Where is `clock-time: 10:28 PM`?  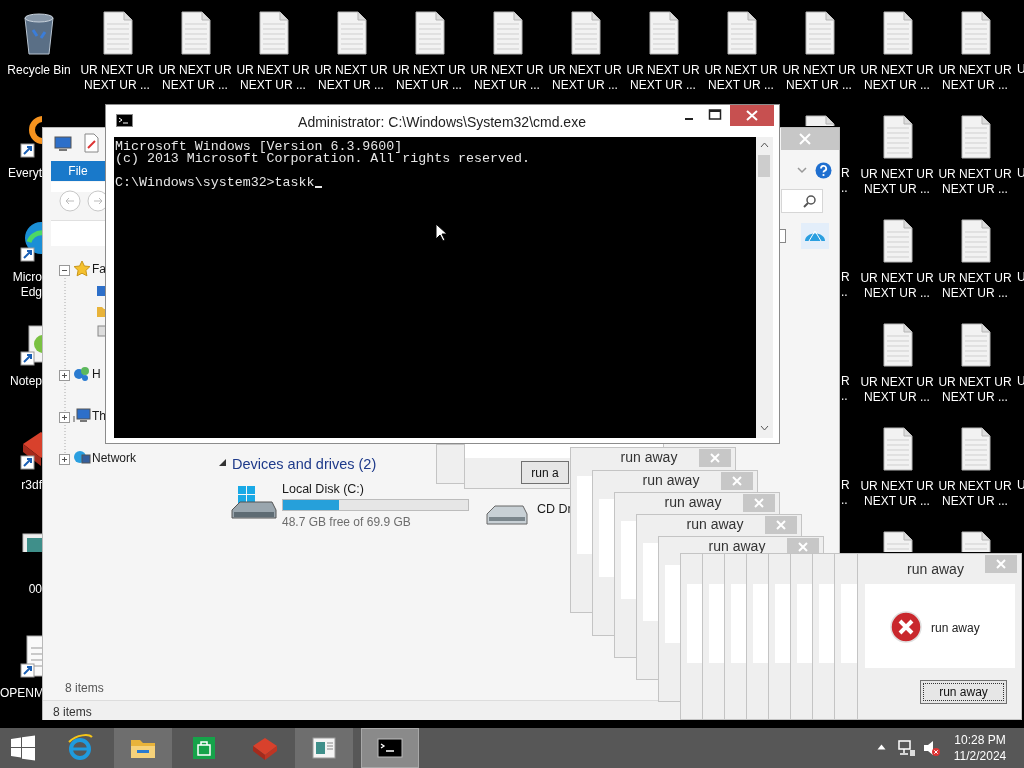 clock-time: 10:28 PM is located at coordinates (980, 740).